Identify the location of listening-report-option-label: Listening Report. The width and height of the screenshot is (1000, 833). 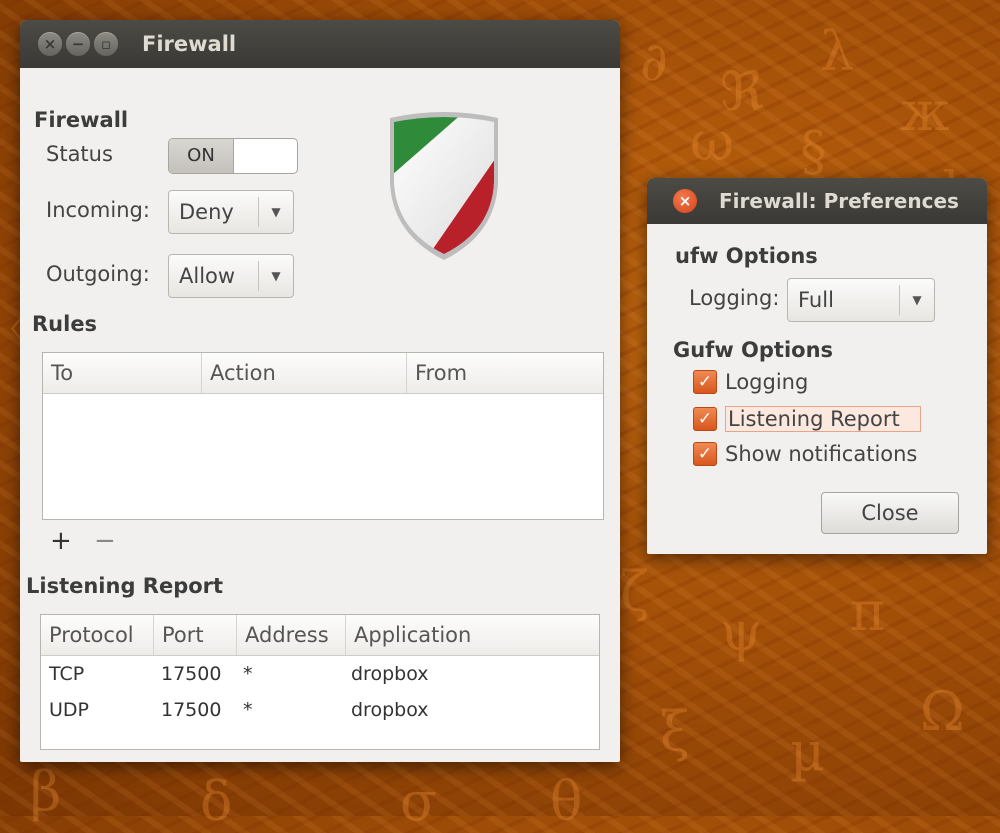
(823, 419).